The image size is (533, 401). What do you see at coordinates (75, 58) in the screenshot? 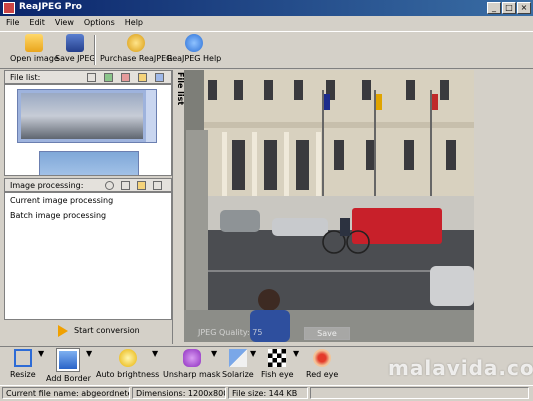
I see `save-jpeg-label: Save JPEG` at bounding box center [75, 58].